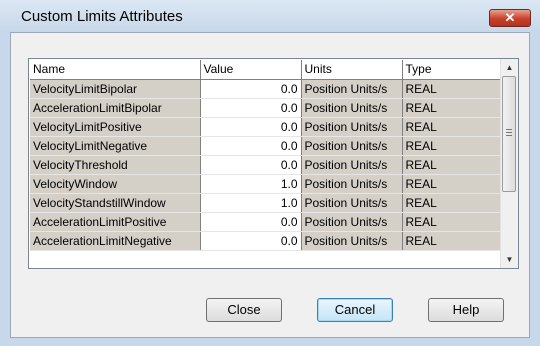  What do you see at coordinates (352, 70) in the screenshot?
I see `column-header-units: Units` at bounding box center [352, 70].